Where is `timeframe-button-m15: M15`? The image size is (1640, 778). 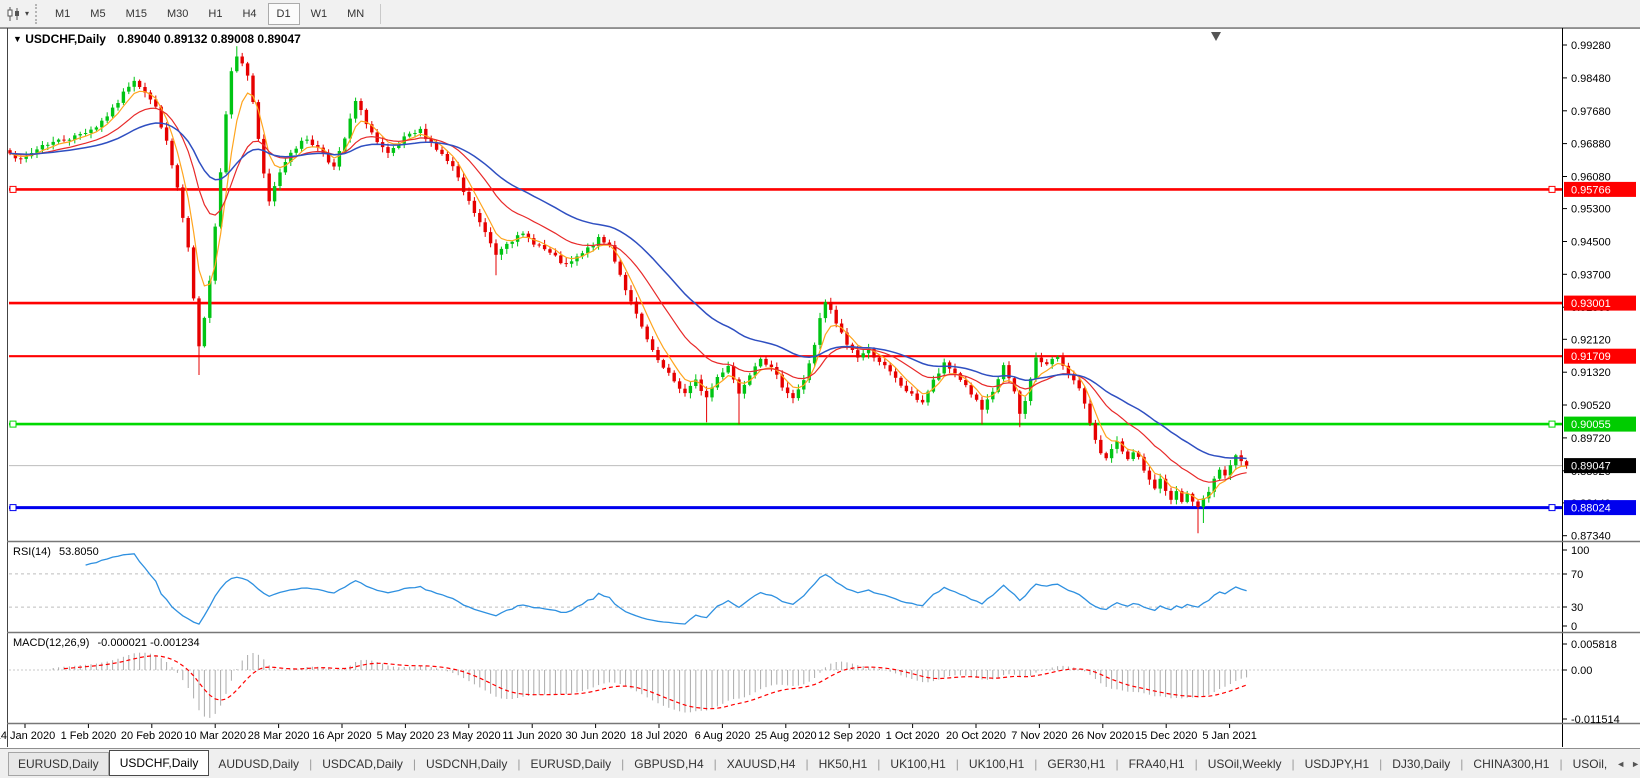
timeframe-button-m15: M15 is located at coordinates (136, 14).